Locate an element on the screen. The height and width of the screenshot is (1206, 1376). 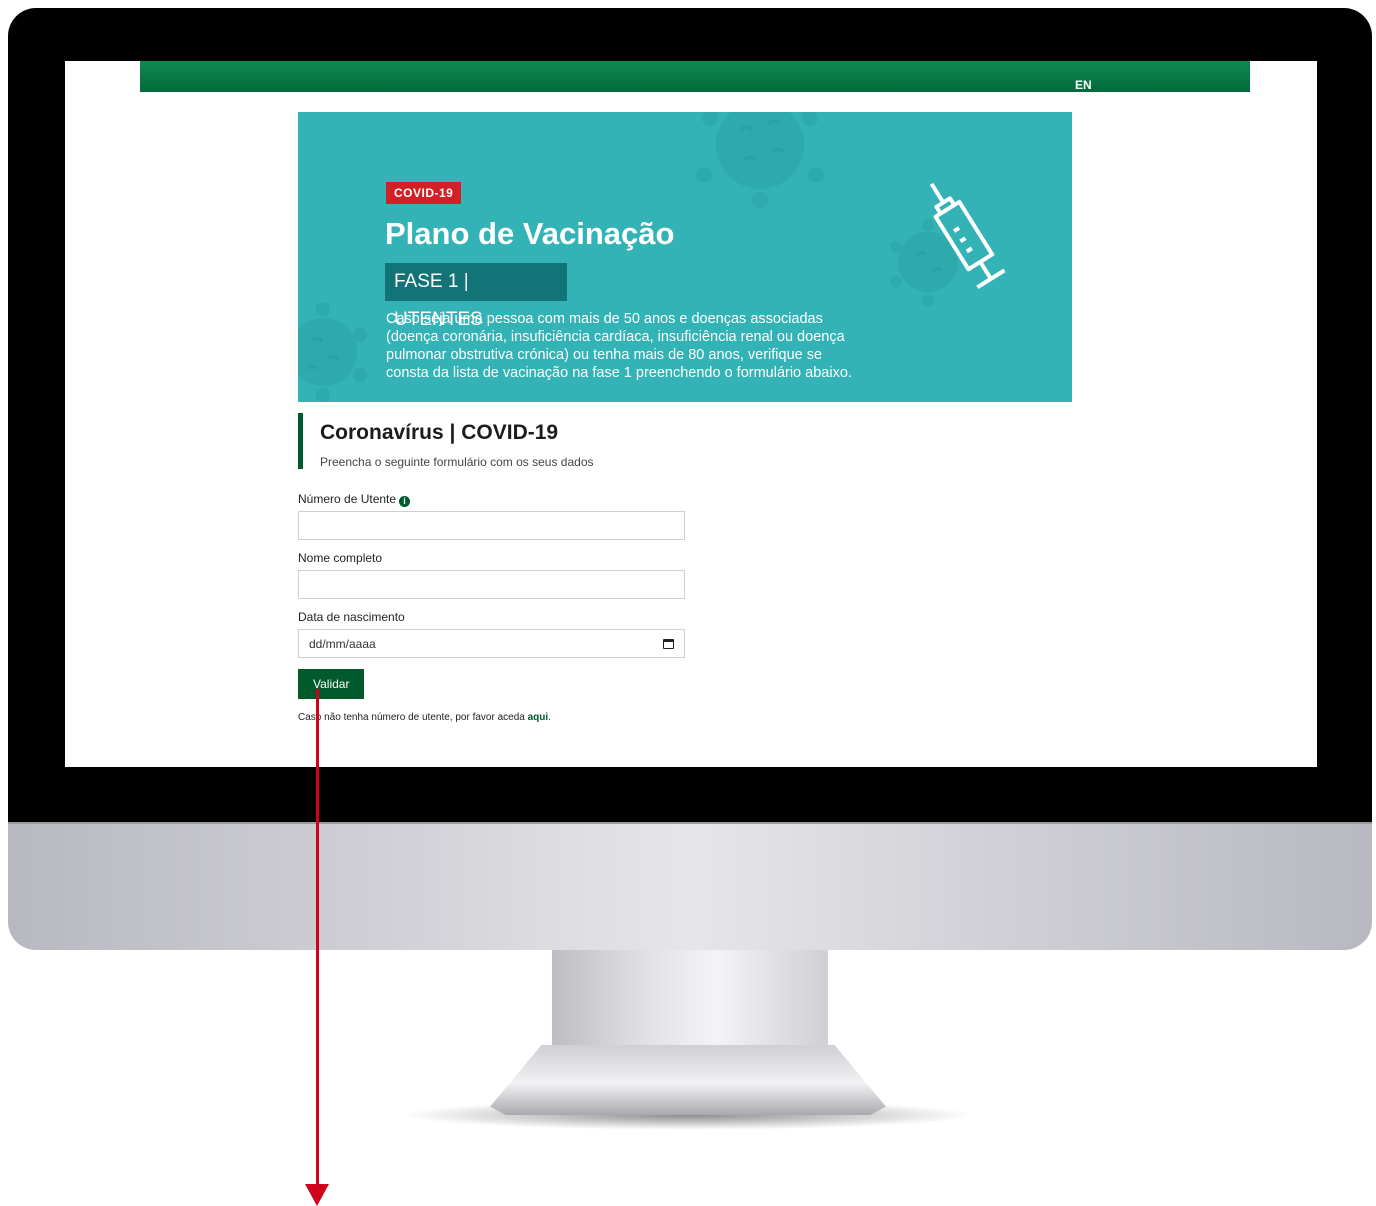
utente-number-label-text: Número de Utente is located at coordinates (347, 499).